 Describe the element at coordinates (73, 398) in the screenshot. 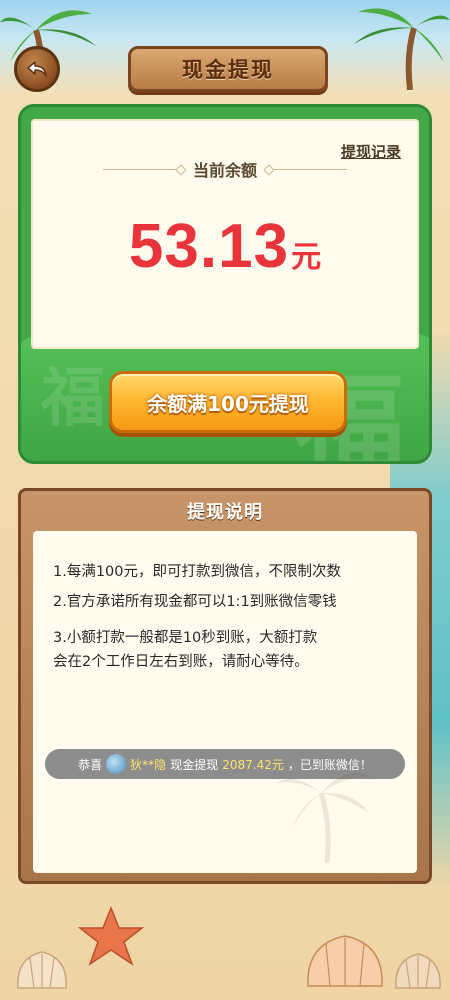

I see `fu-watermark-small: 福` at that location.